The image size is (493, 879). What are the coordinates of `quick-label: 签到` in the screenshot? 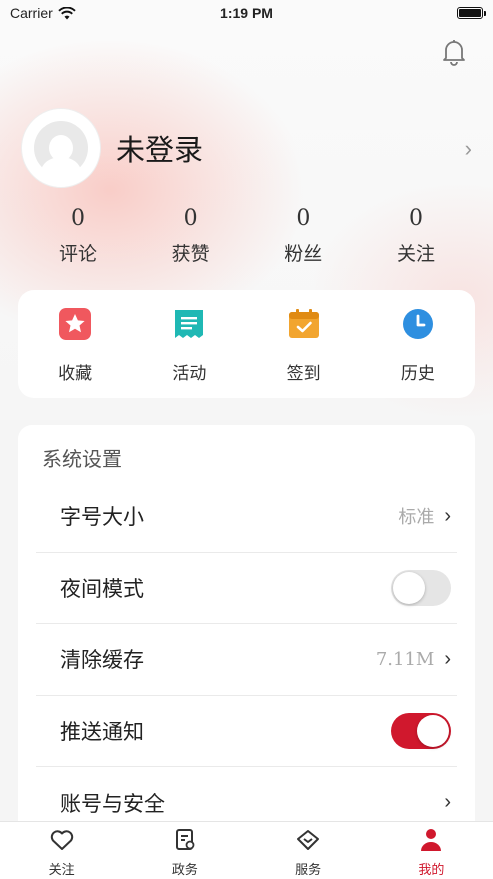 It's located at (303, 373).